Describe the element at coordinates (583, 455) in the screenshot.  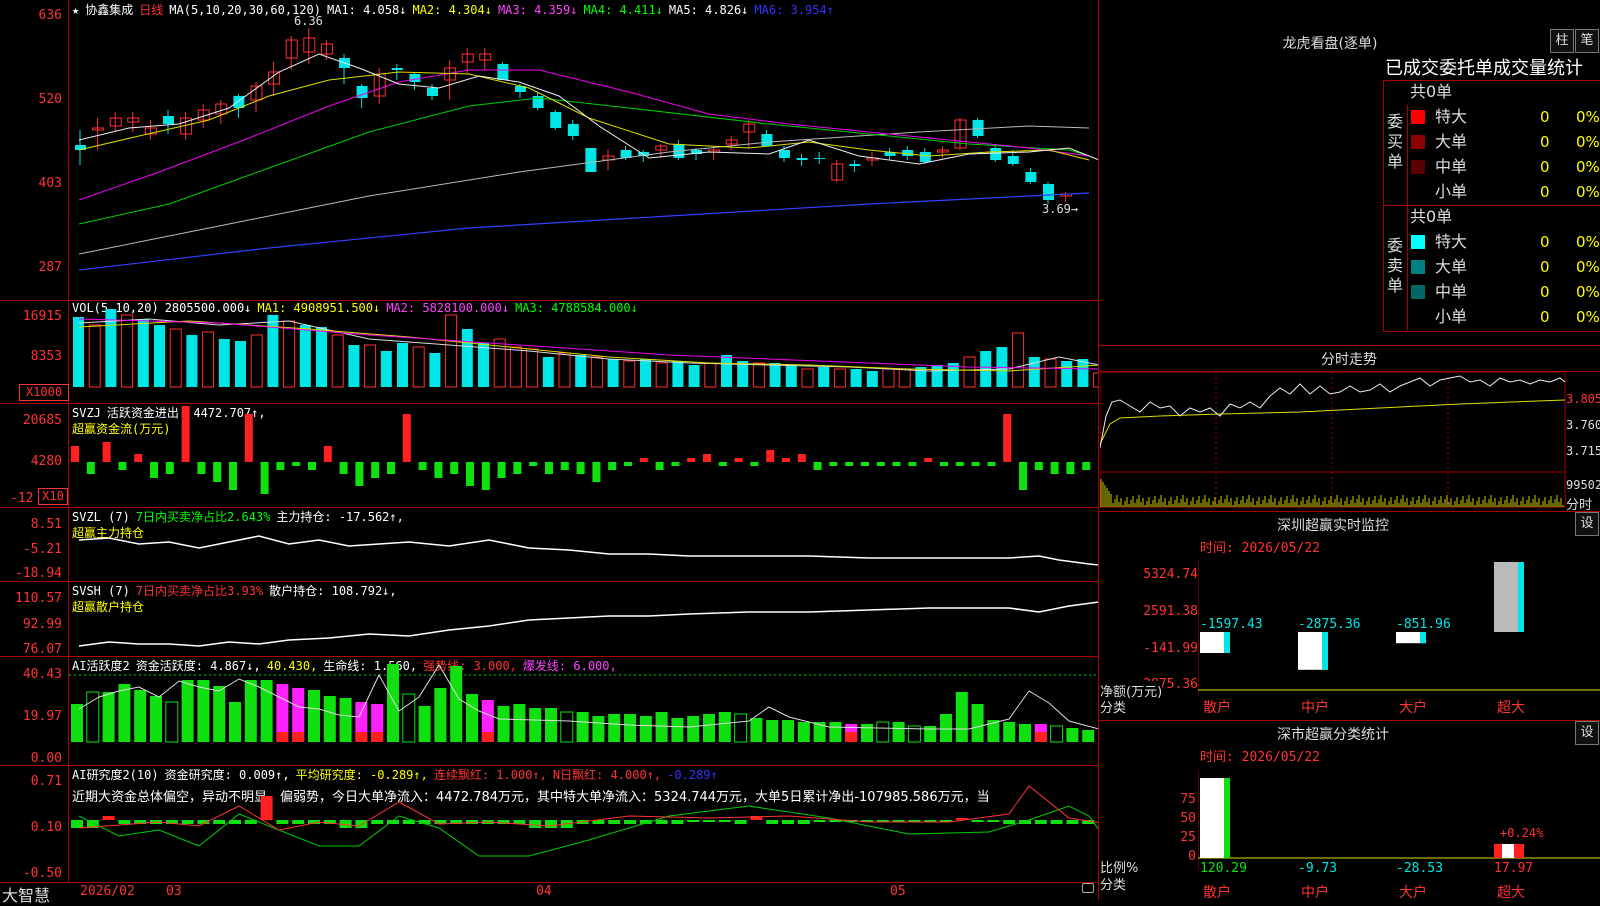
I see `svzj-chart` at that location.